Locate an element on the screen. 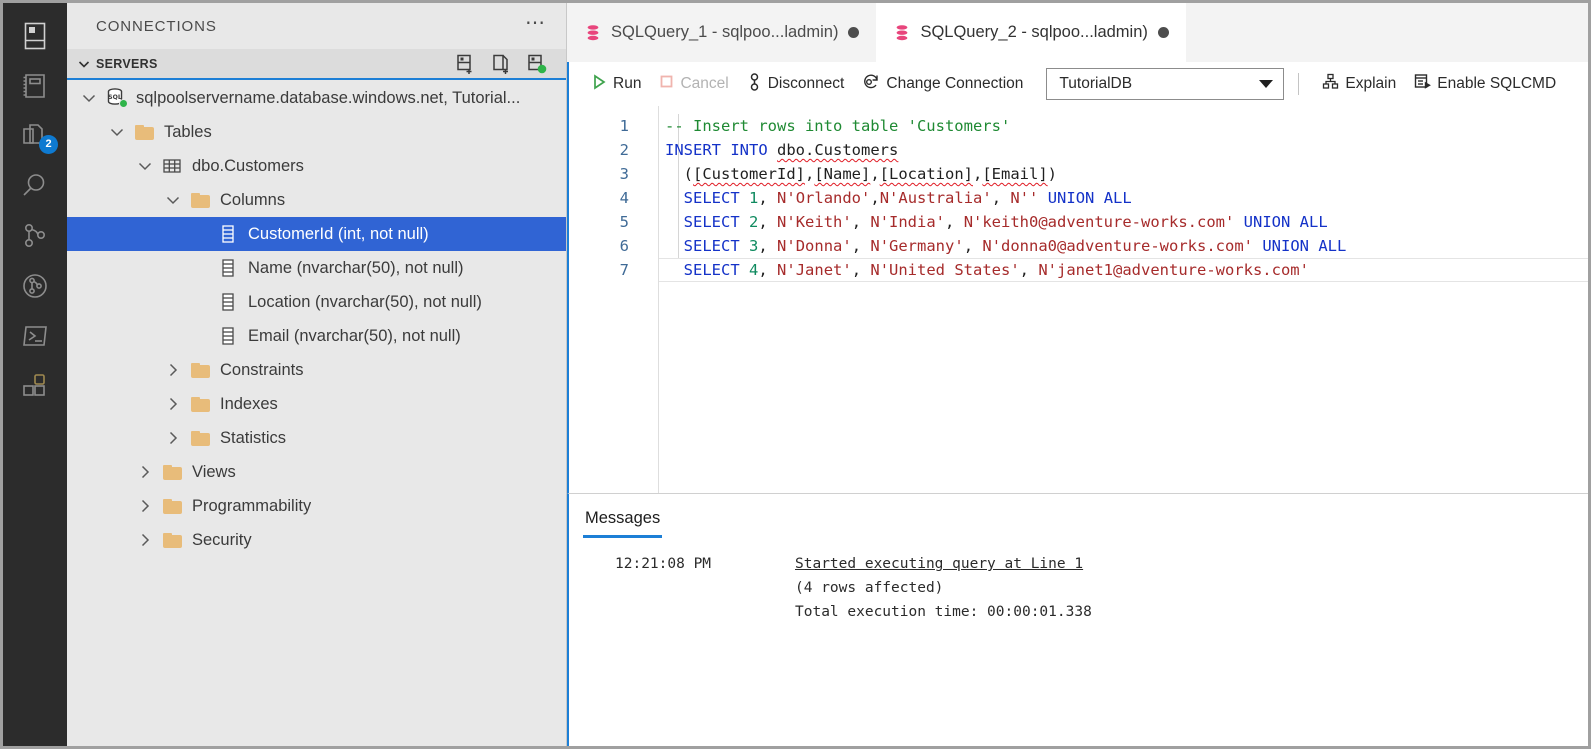  message-text: Started executing query at Line 1 is located at coordinates (939, 564).